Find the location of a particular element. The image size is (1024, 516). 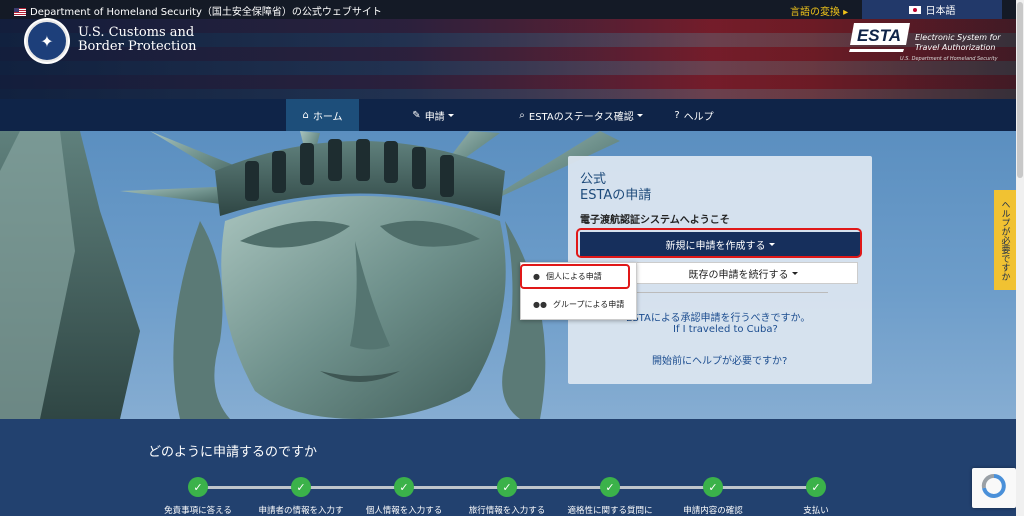

search-icon: ⌕ is located at coordinates (522, 115).